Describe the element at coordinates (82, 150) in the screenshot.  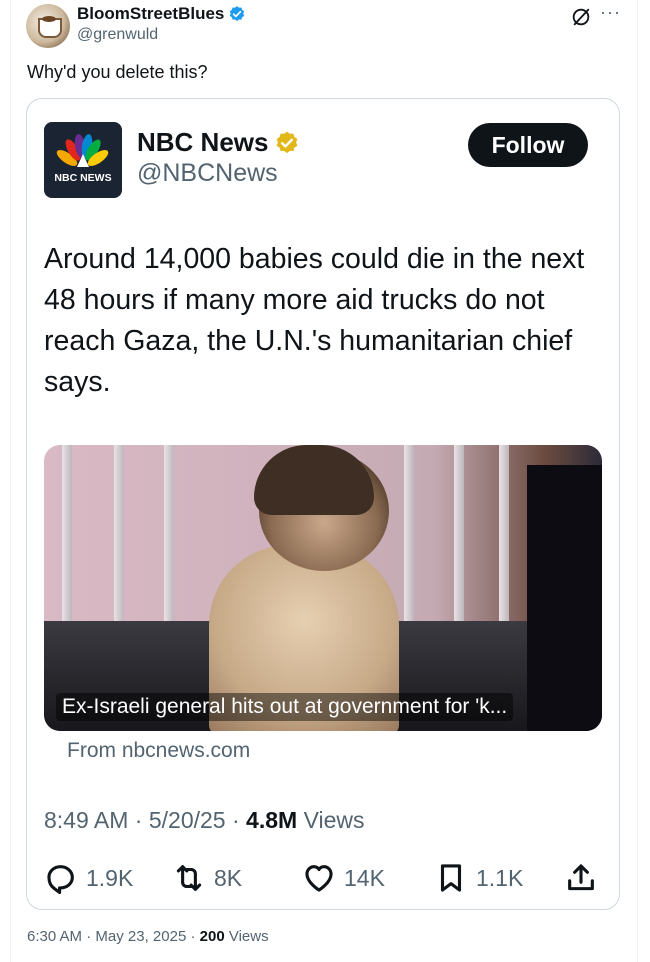
I see `peacock-icon` at that location.